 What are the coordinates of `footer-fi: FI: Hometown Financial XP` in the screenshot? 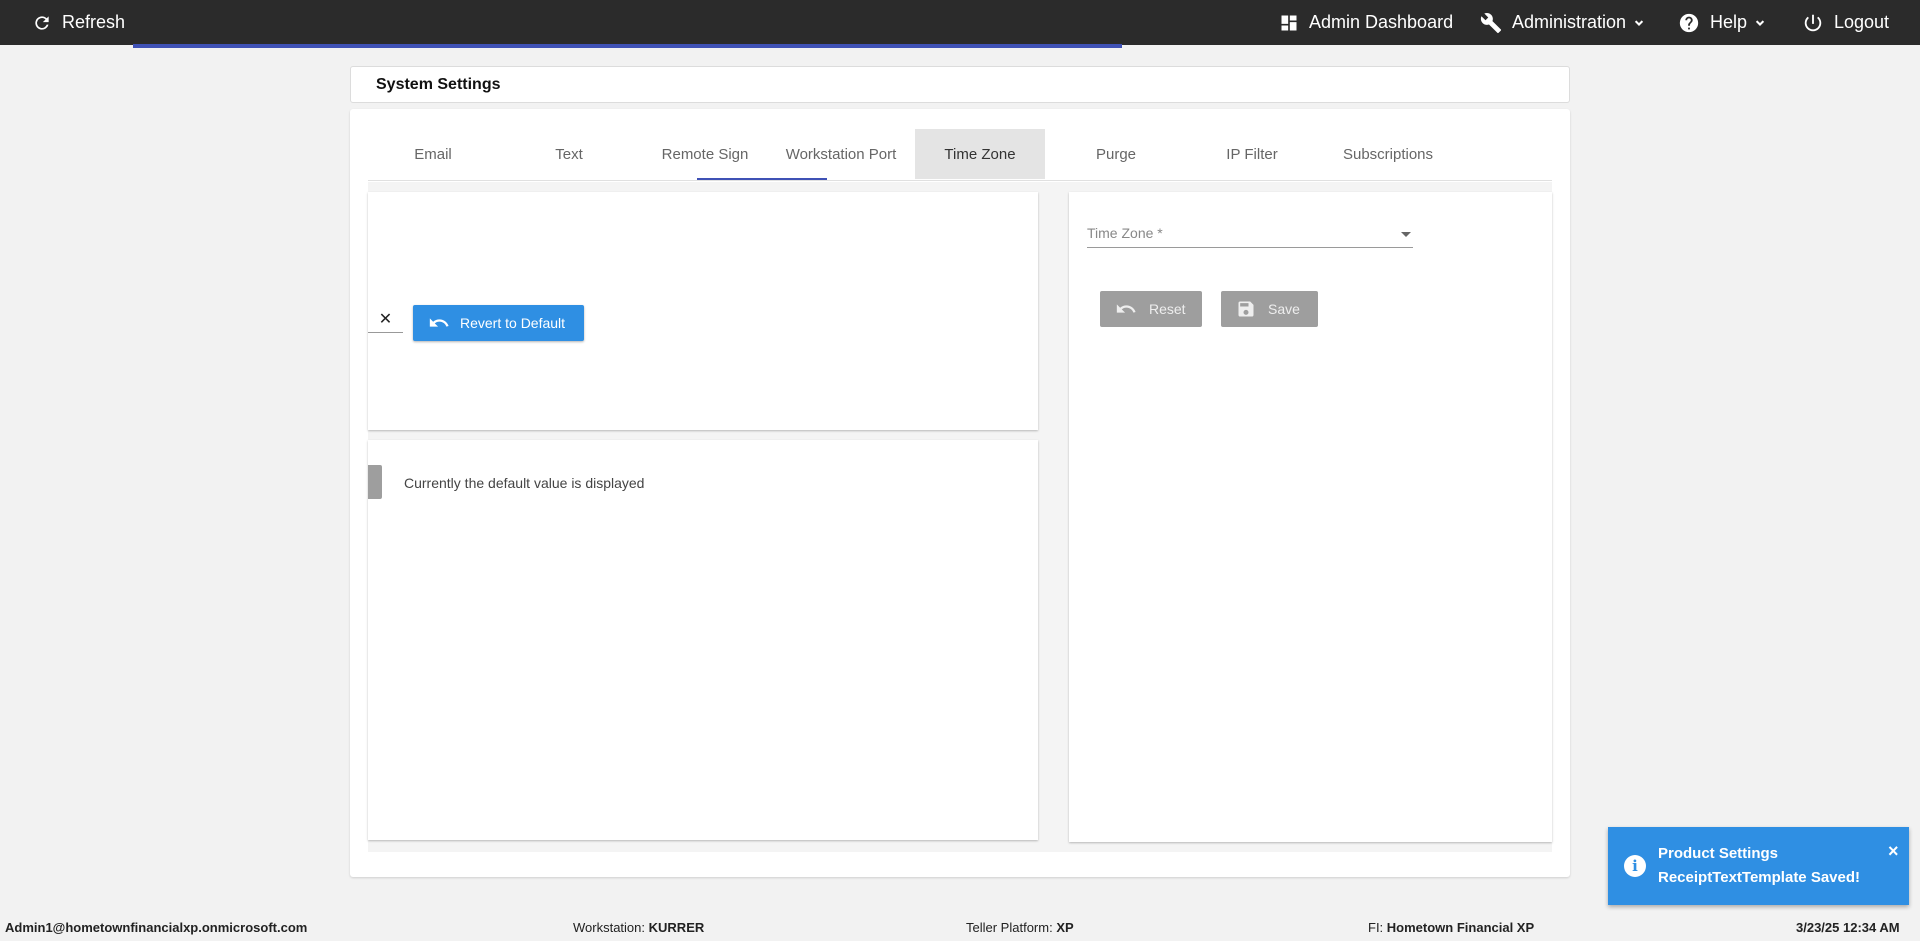 It's located at (1451, 927).